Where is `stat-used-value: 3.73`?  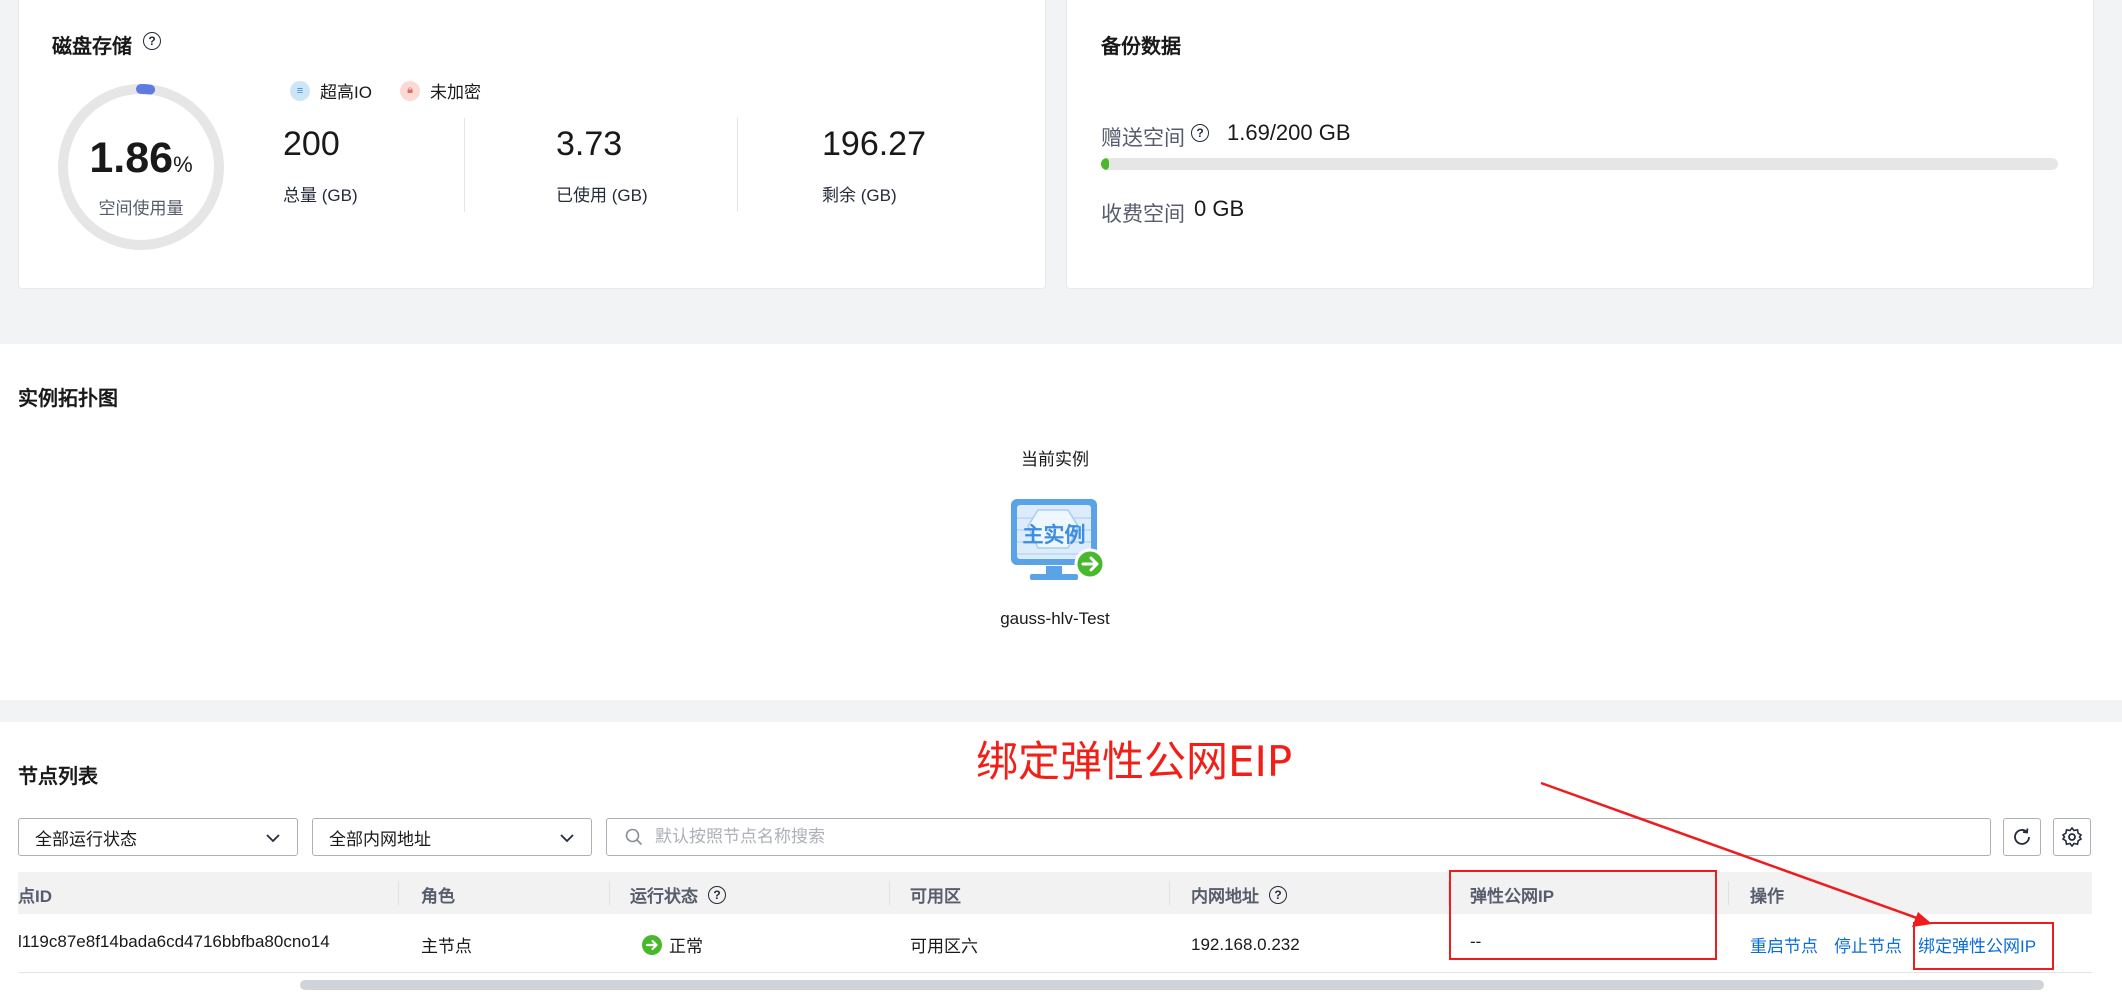 stat-used-value: 3.73 is located at coordinates (589, 144).